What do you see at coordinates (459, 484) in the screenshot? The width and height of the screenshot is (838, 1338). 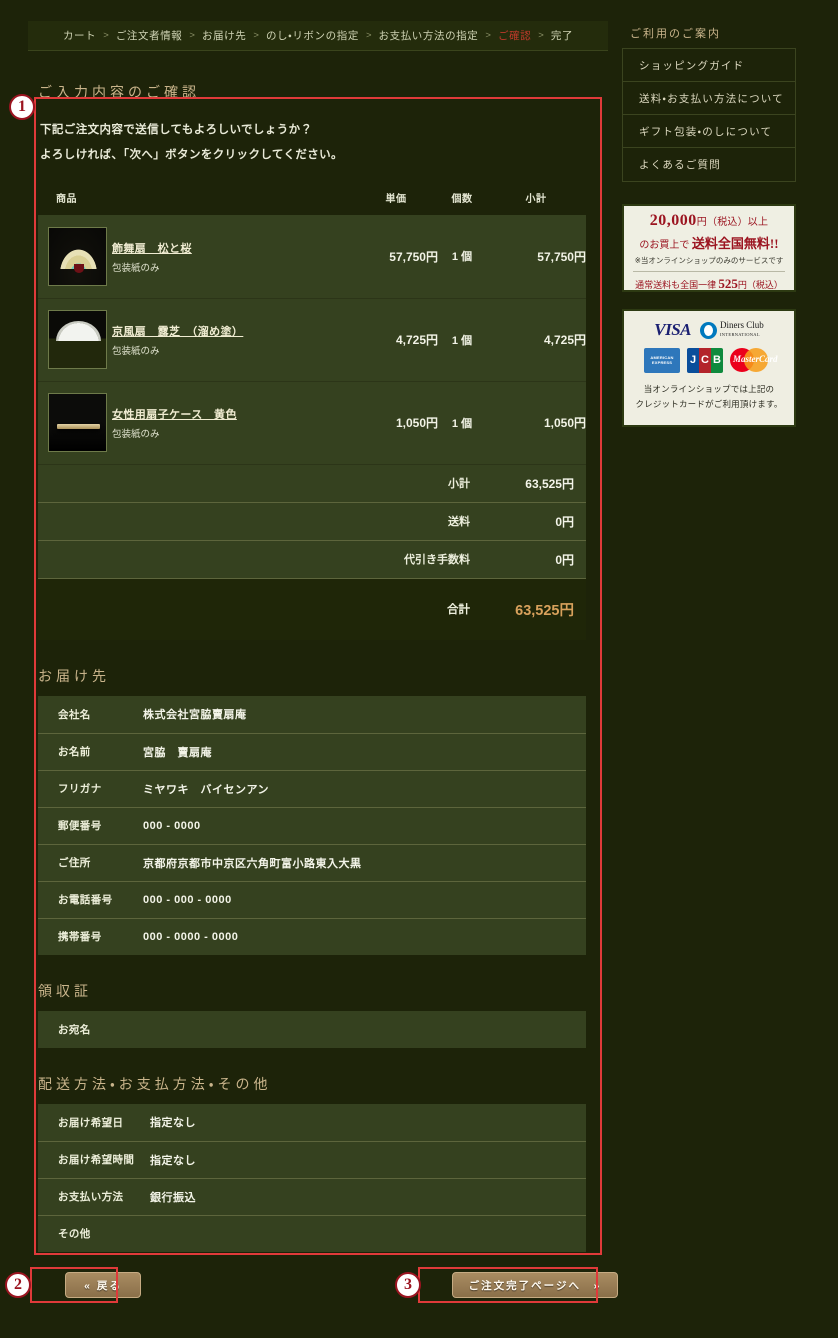 I see `summary-label: 小計` at bounding box center [459, 484].